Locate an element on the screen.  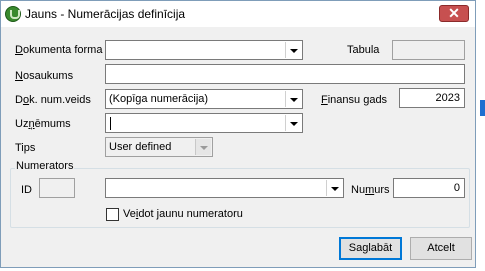
save-button: Saglabāt is located at coordinates (370, 248).